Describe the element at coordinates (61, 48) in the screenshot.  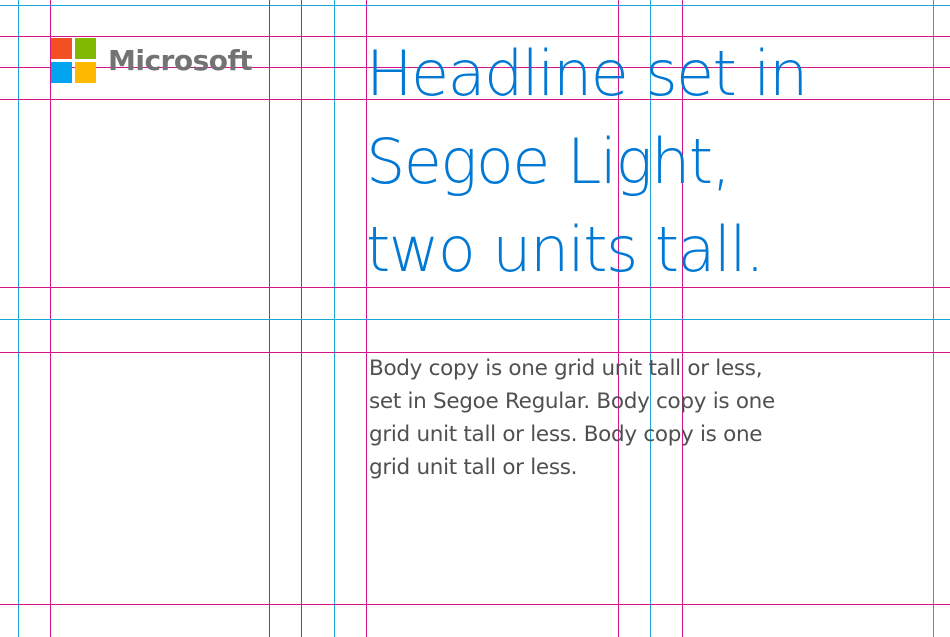
I see `logo-square-red` at that location.